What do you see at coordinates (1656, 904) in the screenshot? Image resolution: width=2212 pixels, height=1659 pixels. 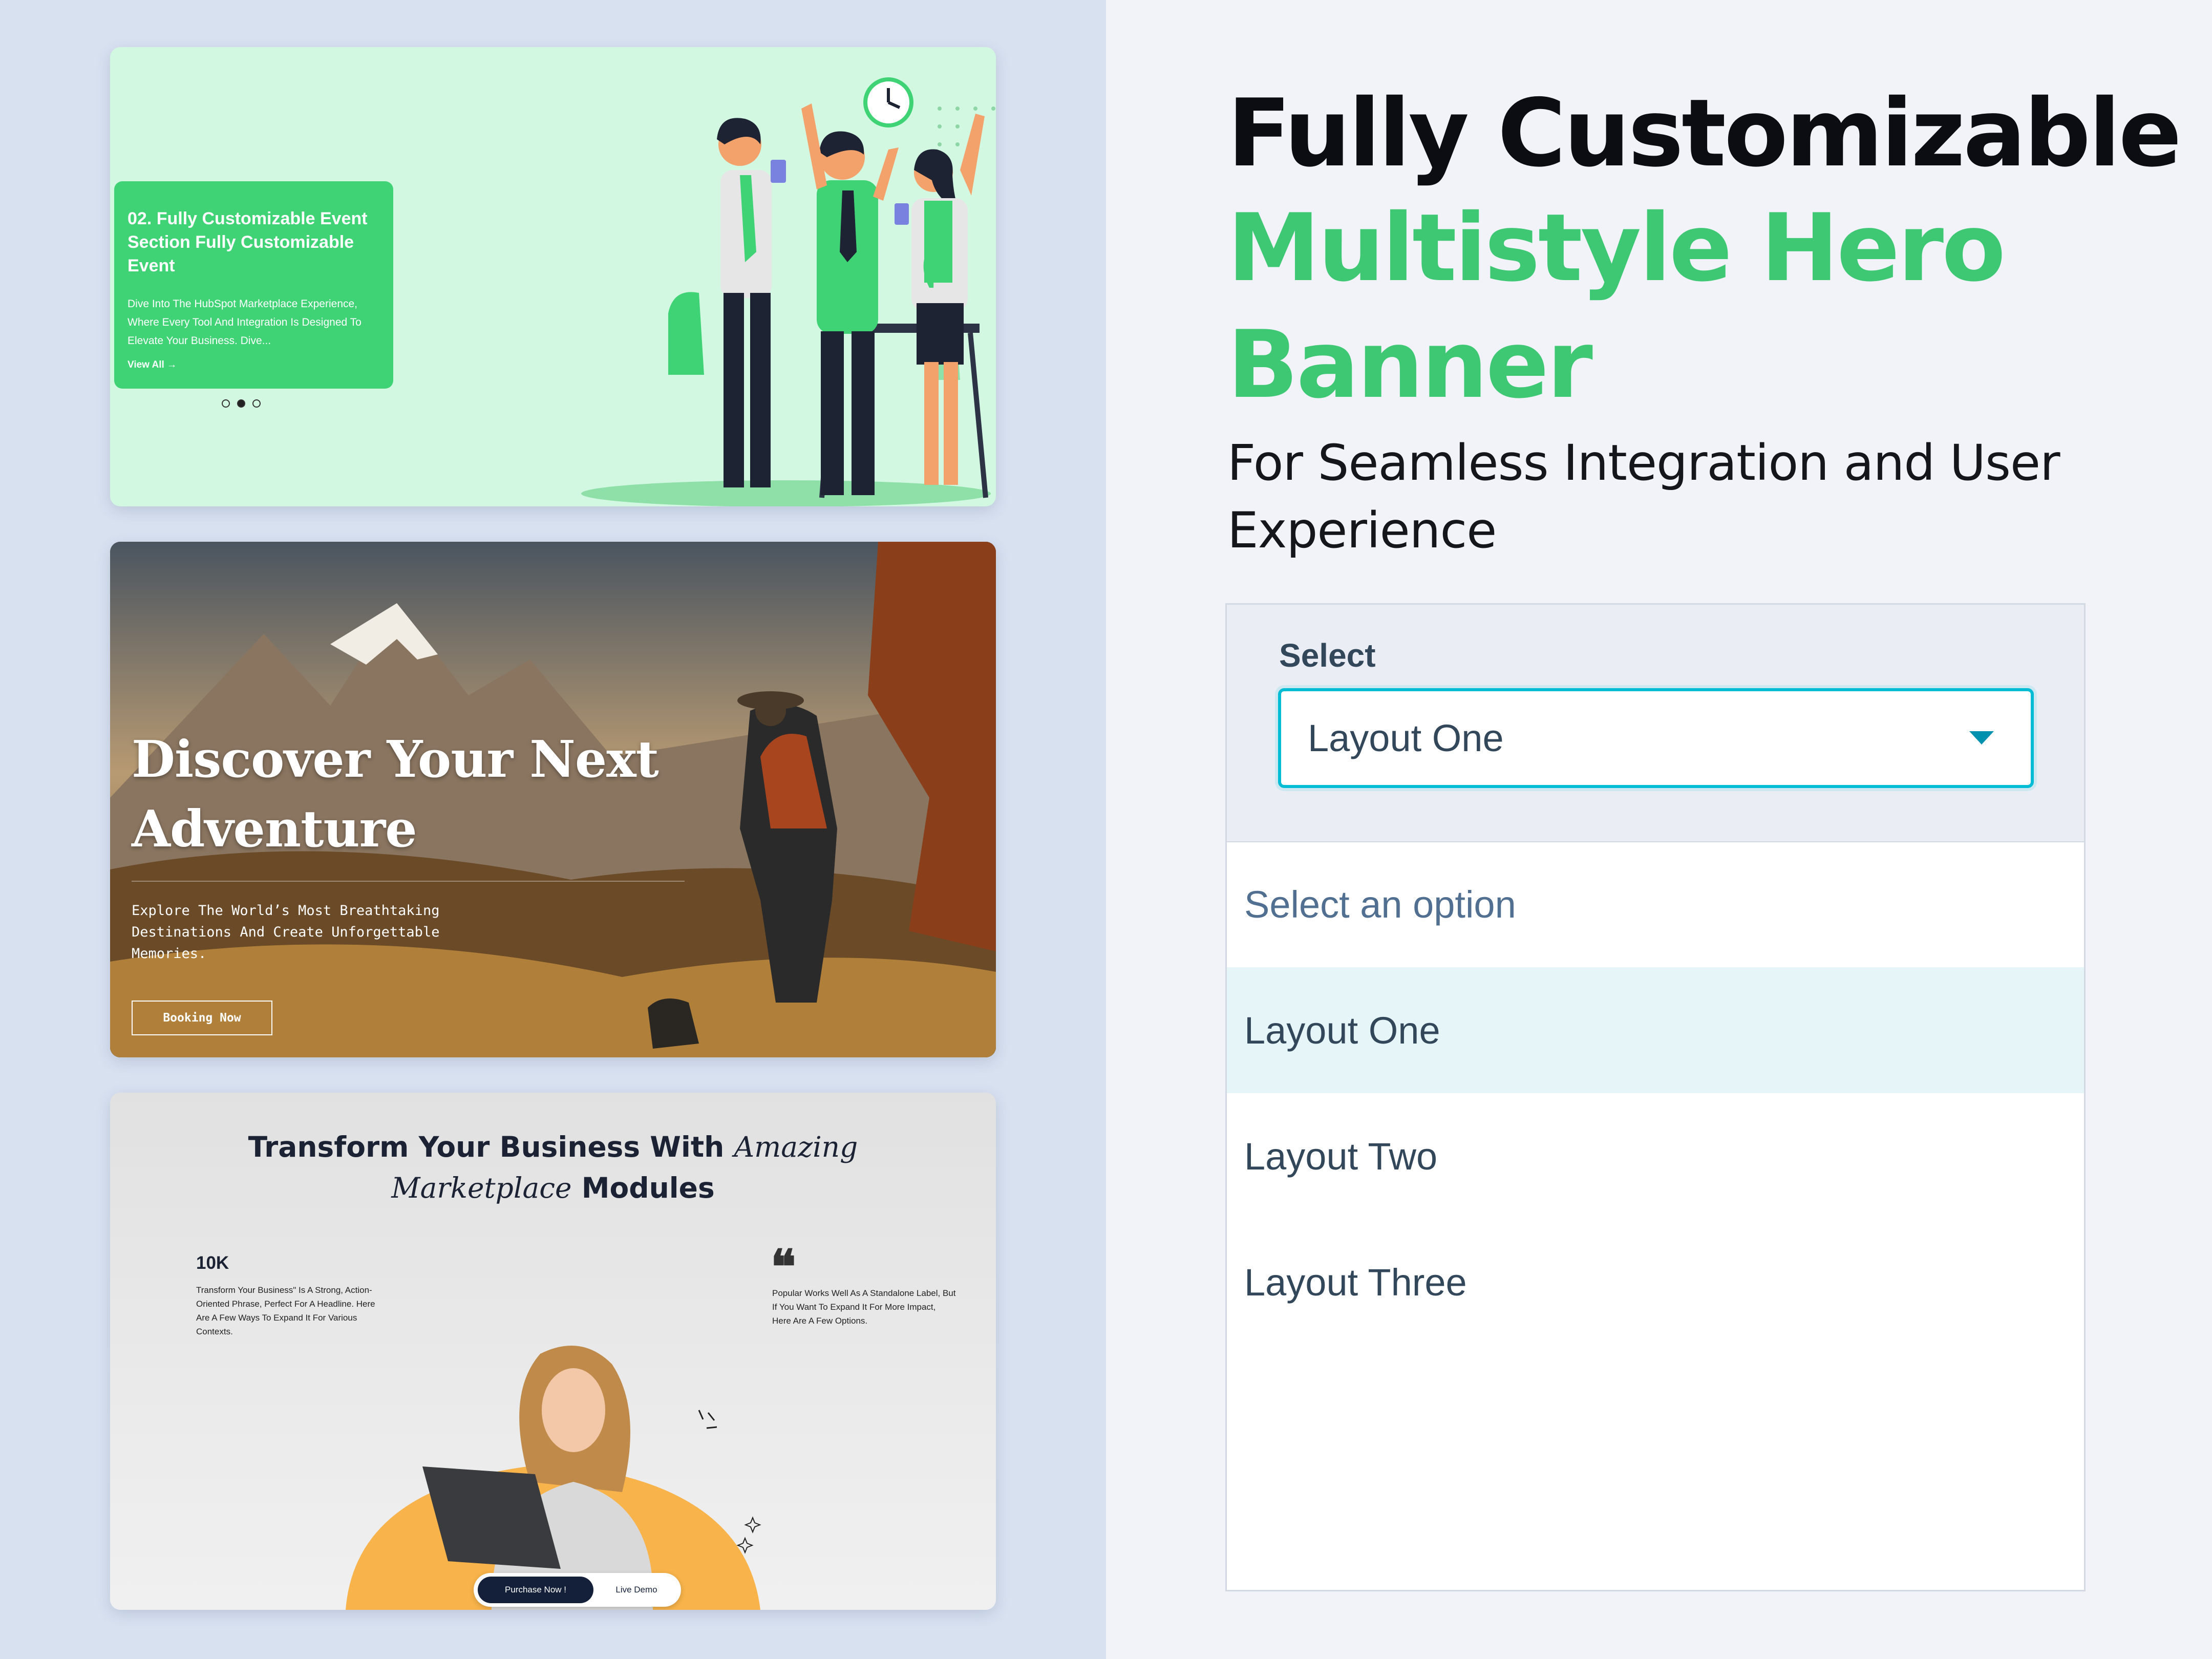 I see `option-placeholder: Select an option` at bounding box center [1656, 904].